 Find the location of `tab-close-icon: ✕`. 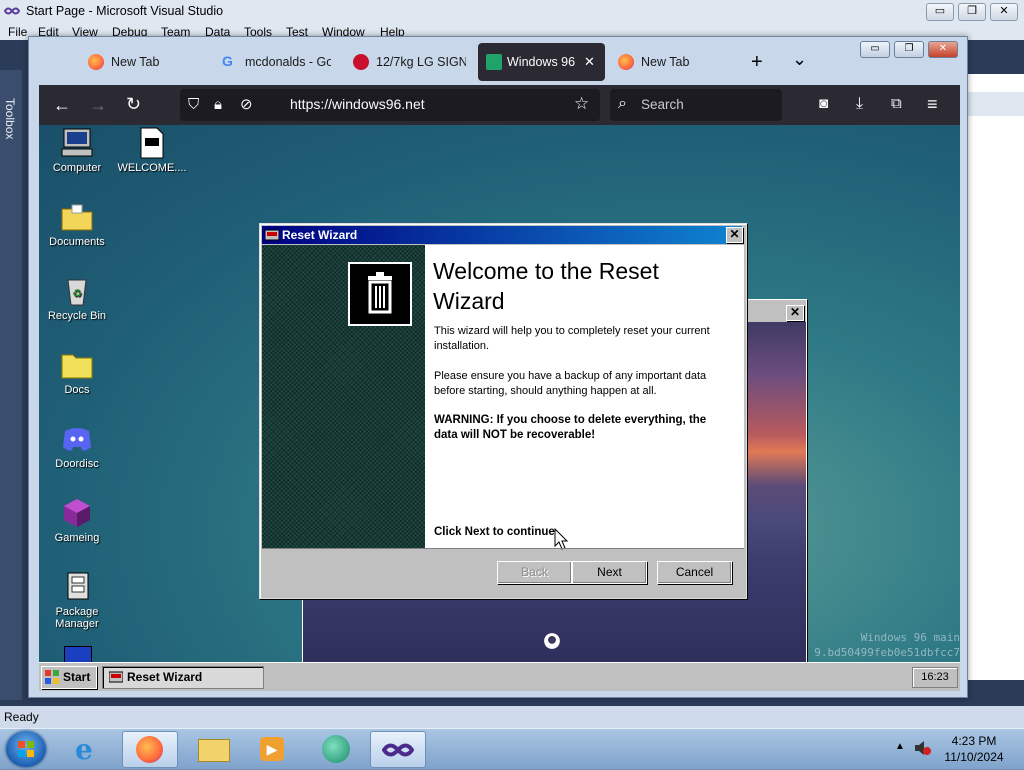

tab-close-icon: ✕ is located at coordinates (589, 62).